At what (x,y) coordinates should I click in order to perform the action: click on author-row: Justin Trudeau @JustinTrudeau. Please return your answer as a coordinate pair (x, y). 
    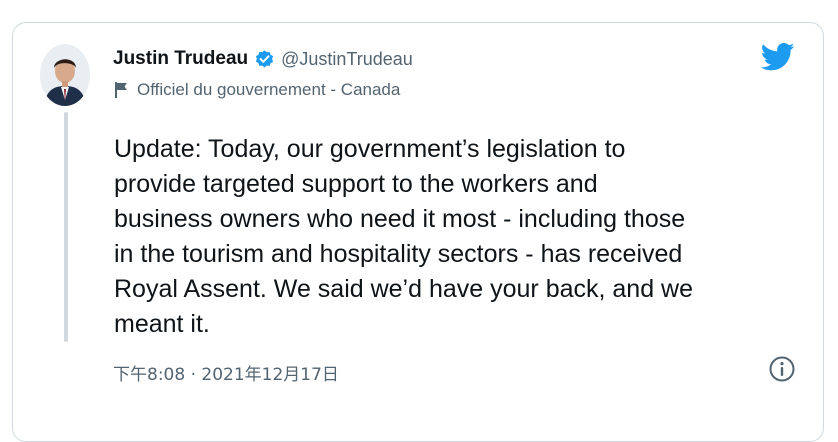
    Looking at the image, I should click on (263, 59).